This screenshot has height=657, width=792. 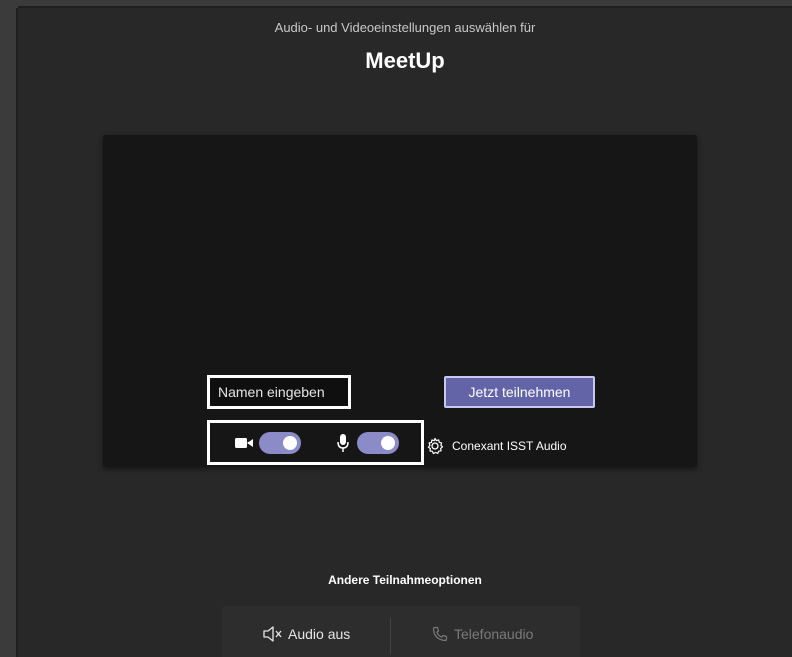 What do you see at coordinates (390, 636) in the screenshot?
I see `options-divider` at bounding box center [390, 636].